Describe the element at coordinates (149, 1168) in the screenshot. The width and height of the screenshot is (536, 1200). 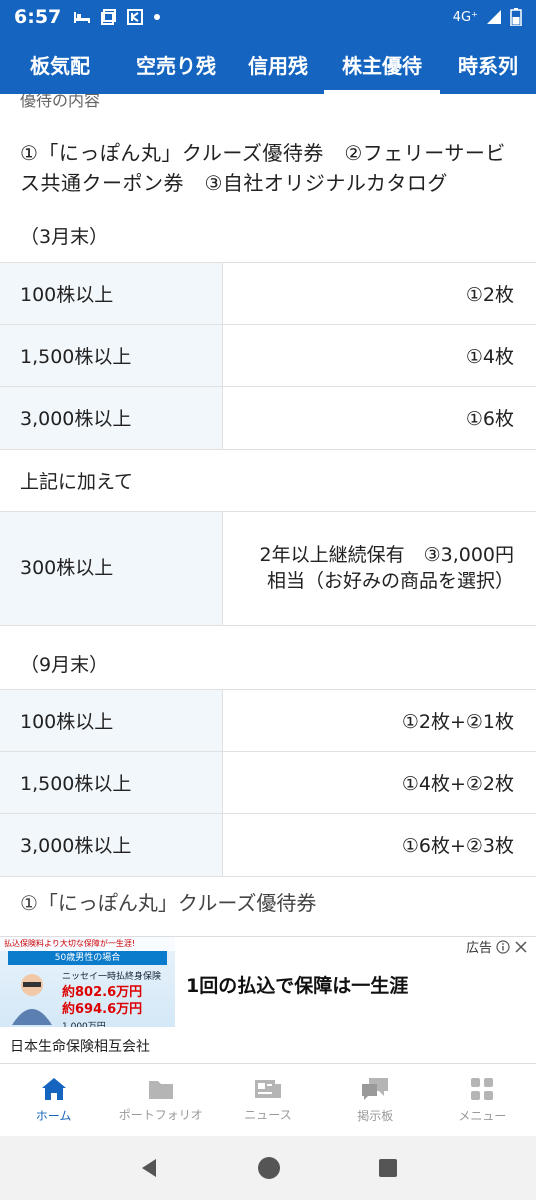
I see `back-icon` at that location.